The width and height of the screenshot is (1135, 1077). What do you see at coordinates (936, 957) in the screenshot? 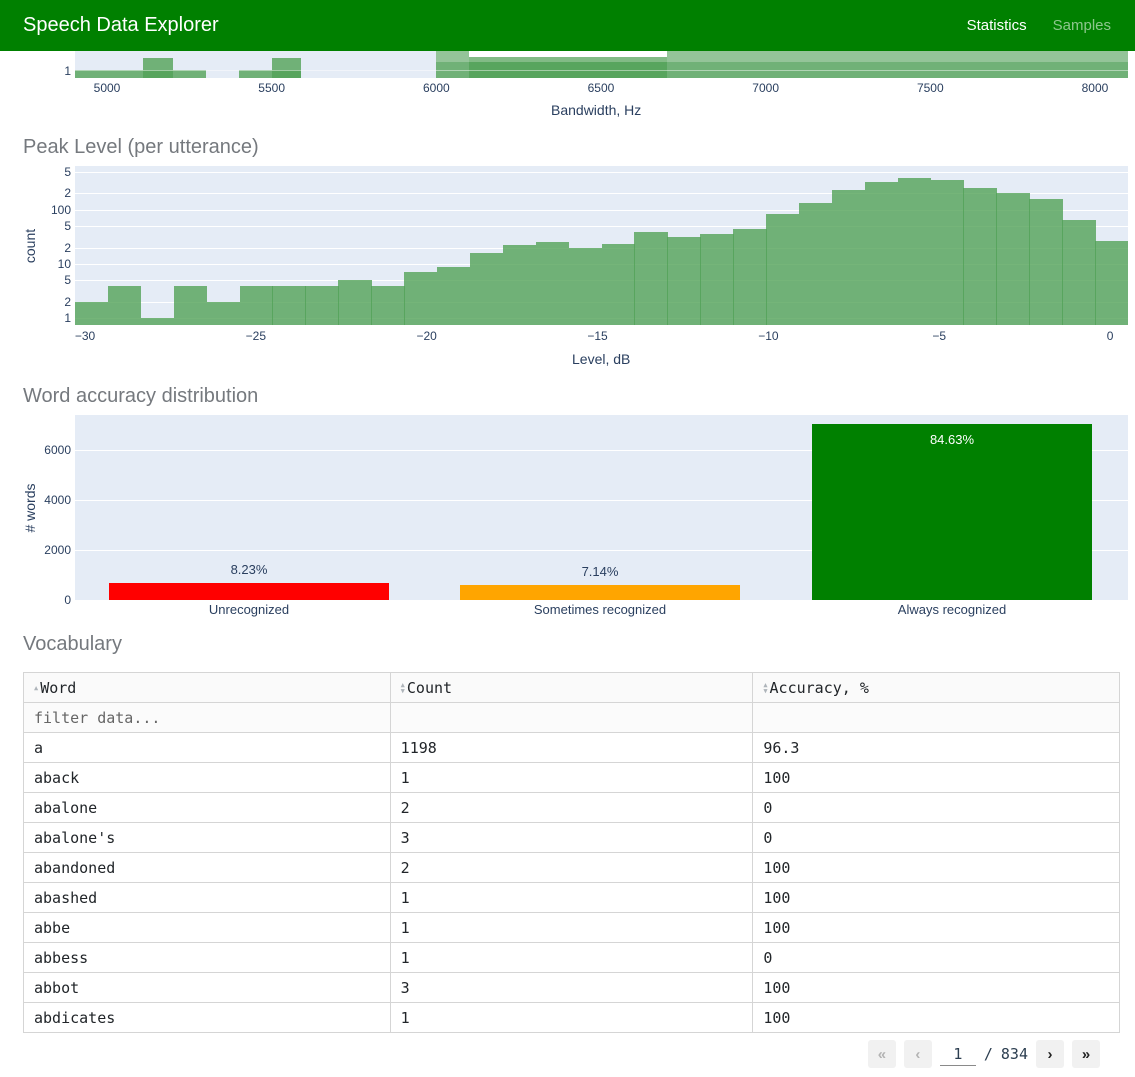
I see `cell-accuracy: 0` at bounding box center [936, 957].